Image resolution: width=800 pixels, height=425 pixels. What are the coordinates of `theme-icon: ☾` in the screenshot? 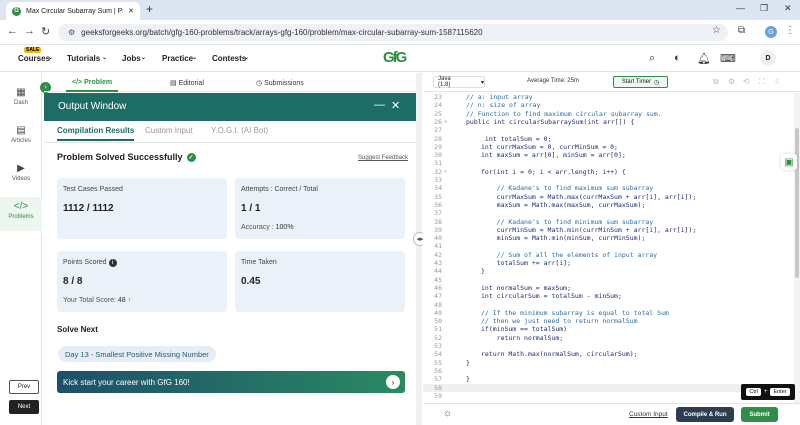 It's located at (778, 81).